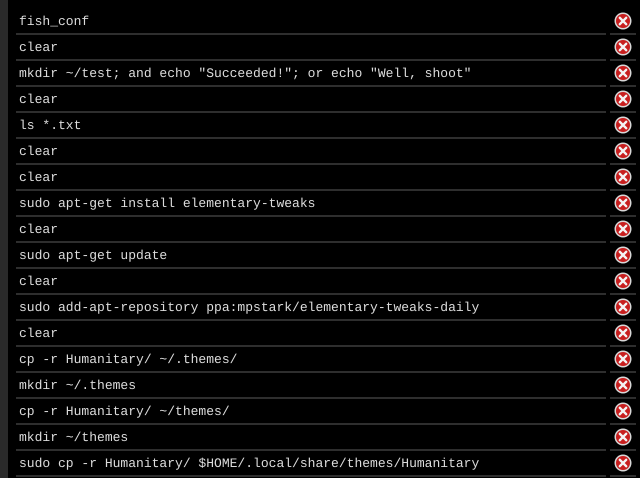 The width and height of the screenshot is (640, 478). Describe the element at coordinates (249, 307) in the screenshot. I see `command-text: sudo add-apt-repository ppa:mpstark/elementary-tweaks-daily` at that location.